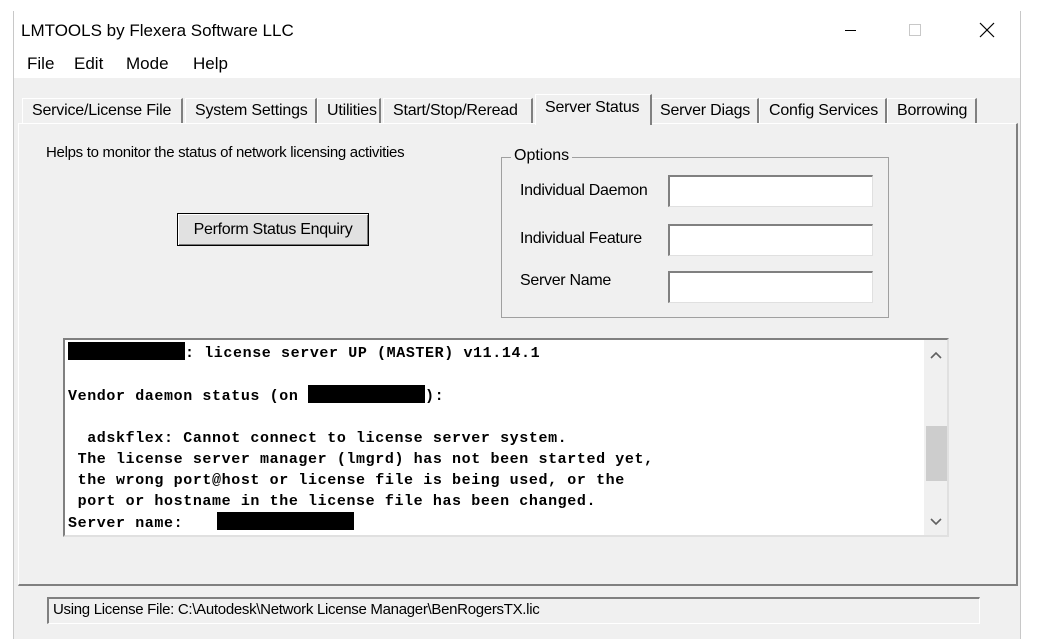  What do you see at coordinates (565, 280) in the screenshot?
I see `server-name-label: Server Name` at bounding box center [565, 280].